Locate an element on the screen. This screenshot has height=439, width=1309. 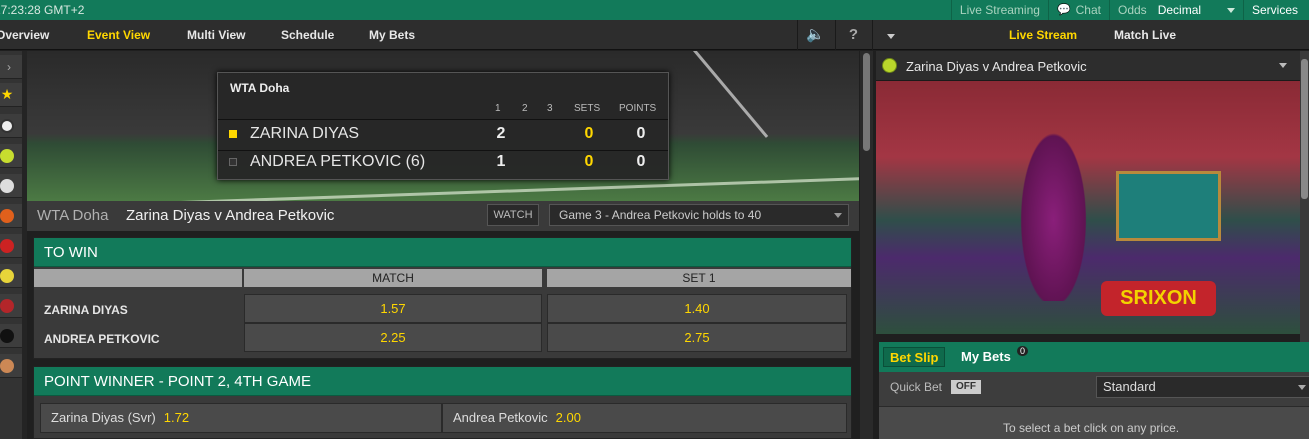
player-2-points: 0 is located at coordinates (641, 161).